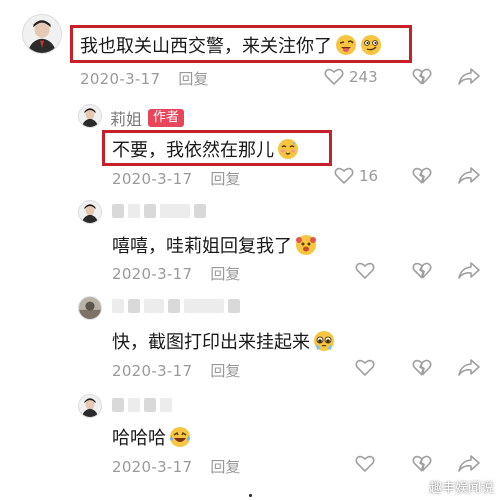 This screenshot has width=500, height=500. What do you see at coordinates (151, 437) in the screenshot?
I see `comment-text: 哈哈哈` at bounding box center [151, 437].